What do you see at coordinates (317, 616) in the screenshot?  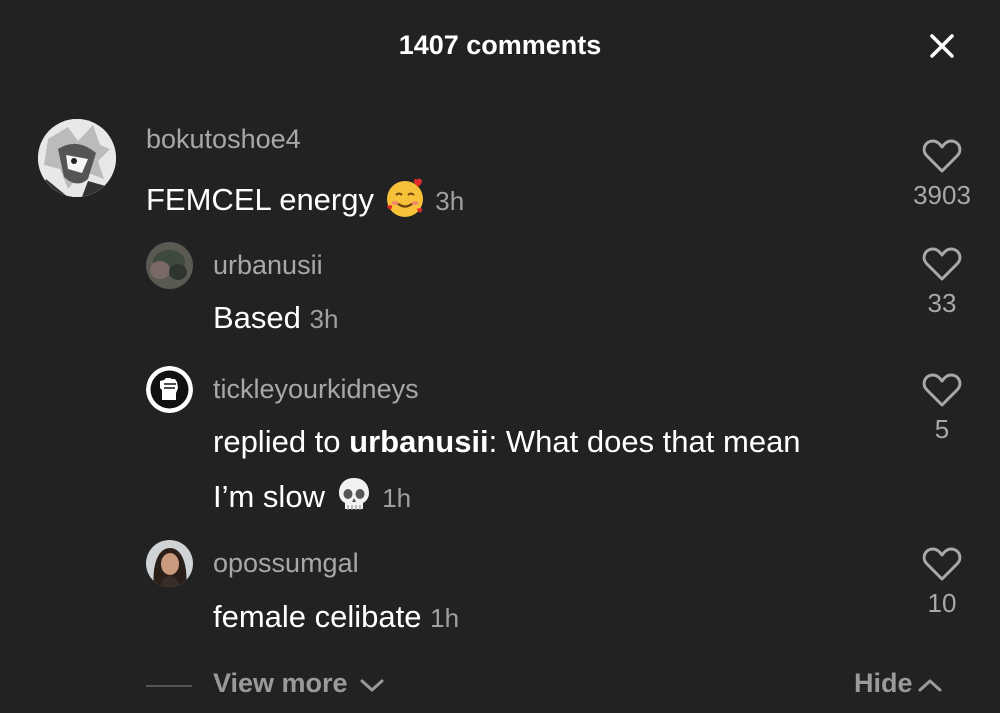 I see `comment-body: female celibate` at bounding box center [317, 616].